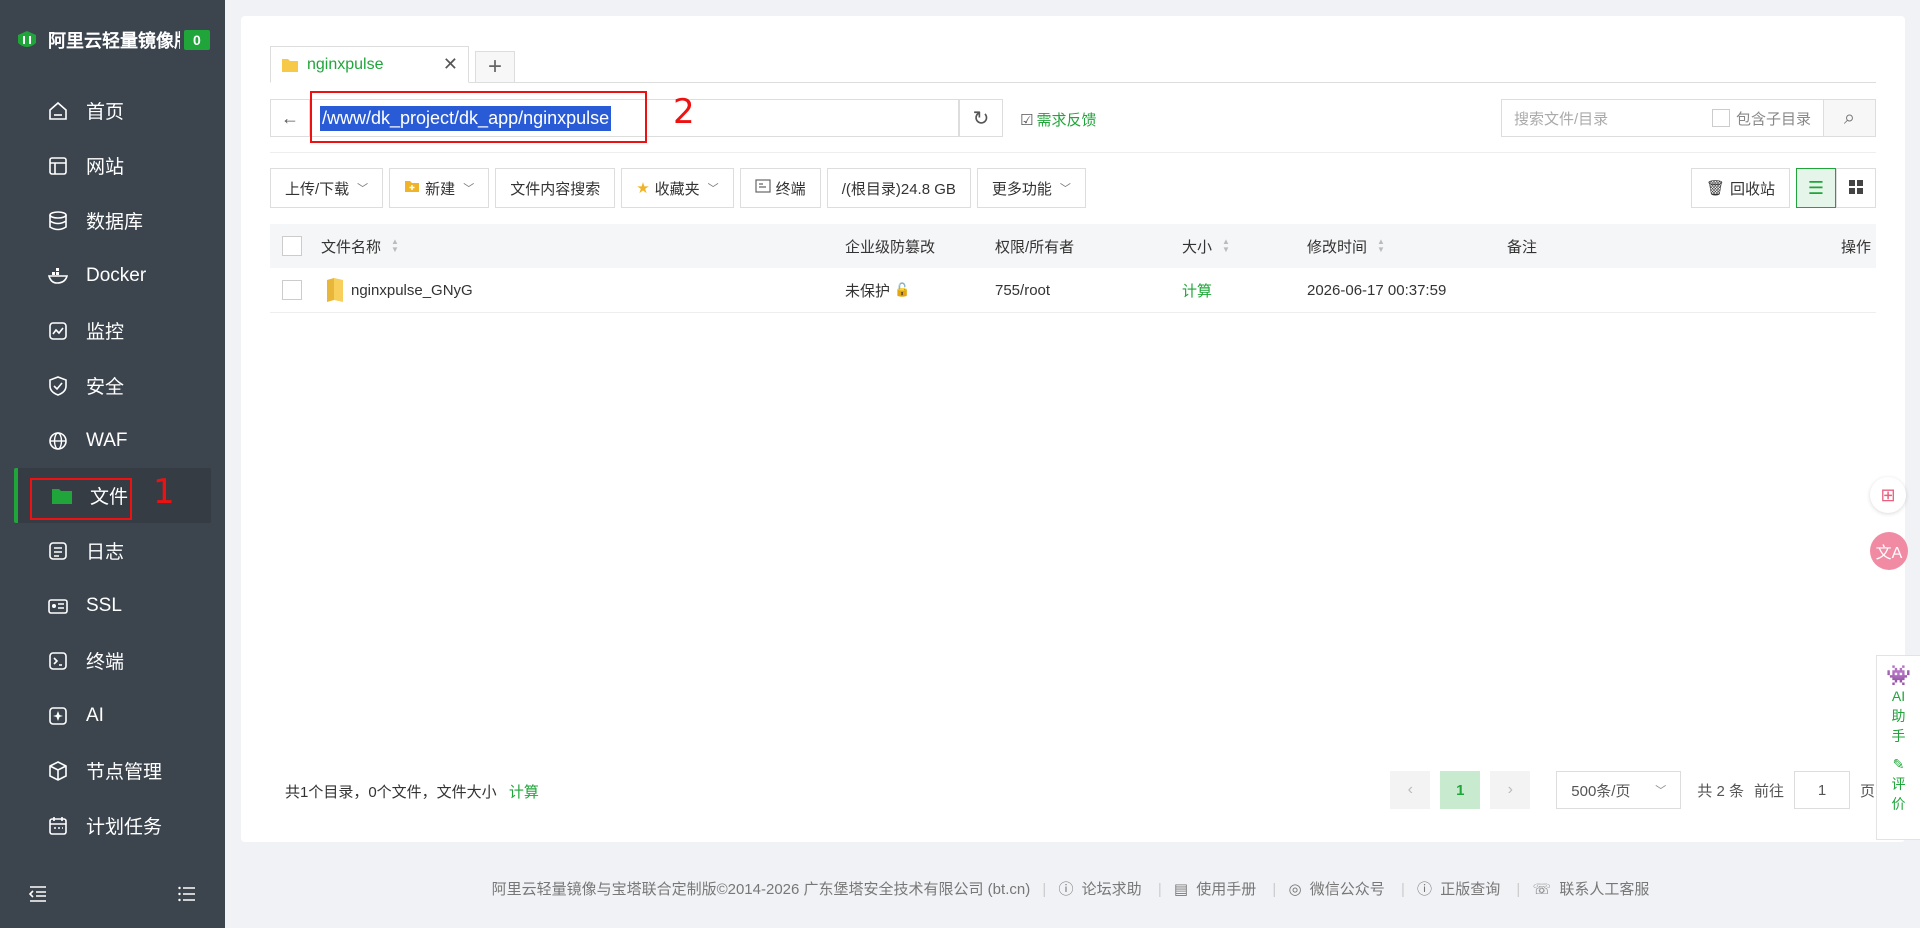 The width and height of the screenshot is (1920, 928). Describe the element at coordinates (38, 896) in the screenshot. I see `collapse-sidebar-icon` at that location.